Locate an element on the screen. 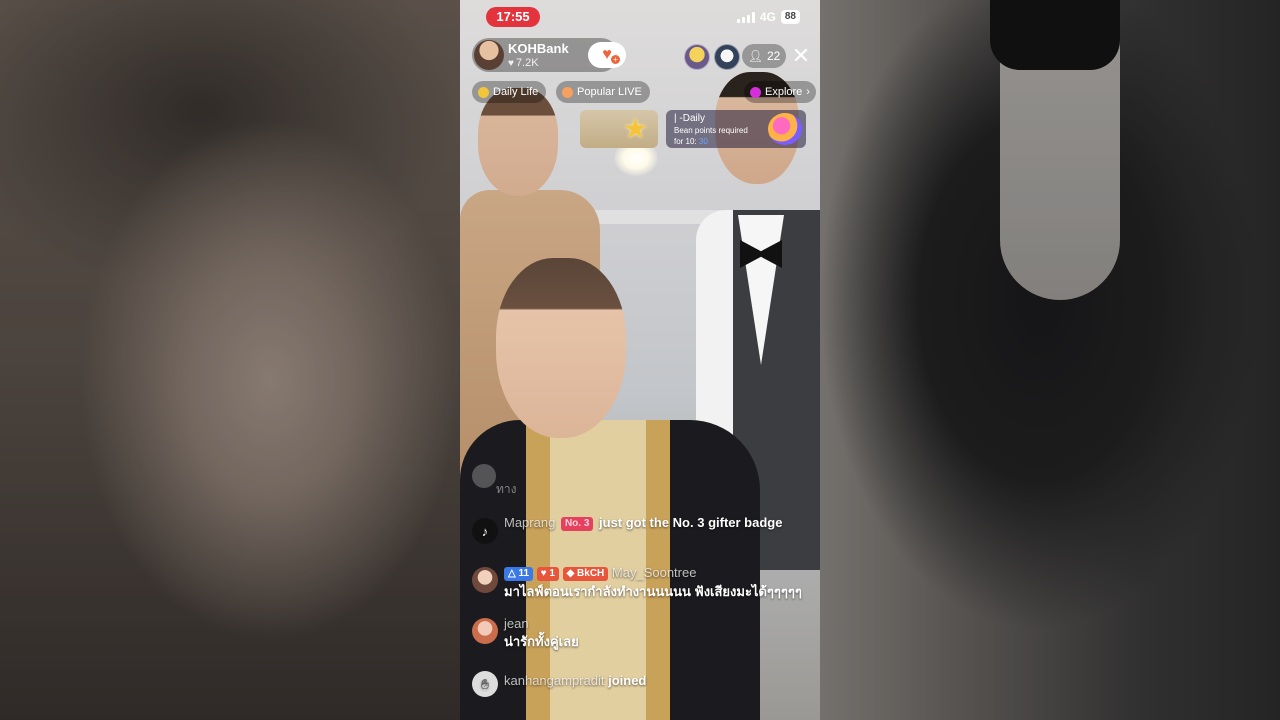 This screenshot has height=720, width=1280. explore-icon is located at coordinates (755, 92).